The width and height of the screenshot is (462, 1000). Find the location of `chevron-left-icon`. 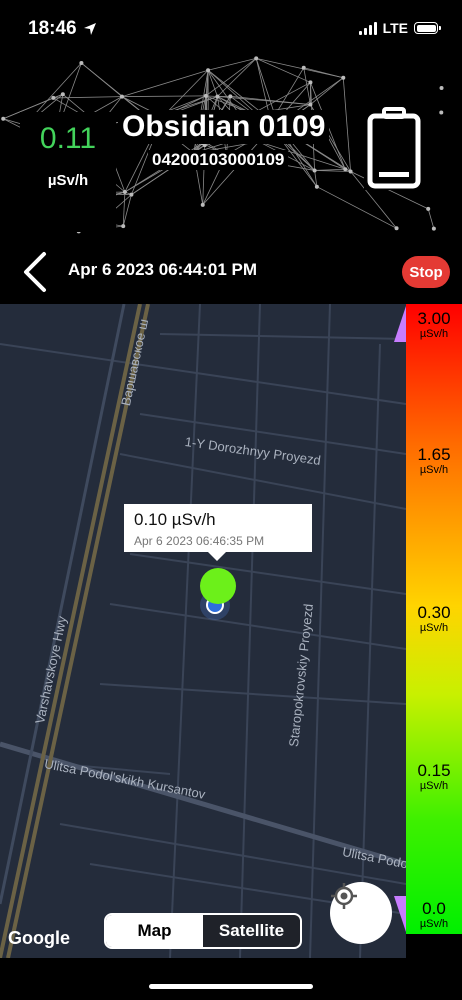

chevron-left-icon is located at coordinates (35, 272).